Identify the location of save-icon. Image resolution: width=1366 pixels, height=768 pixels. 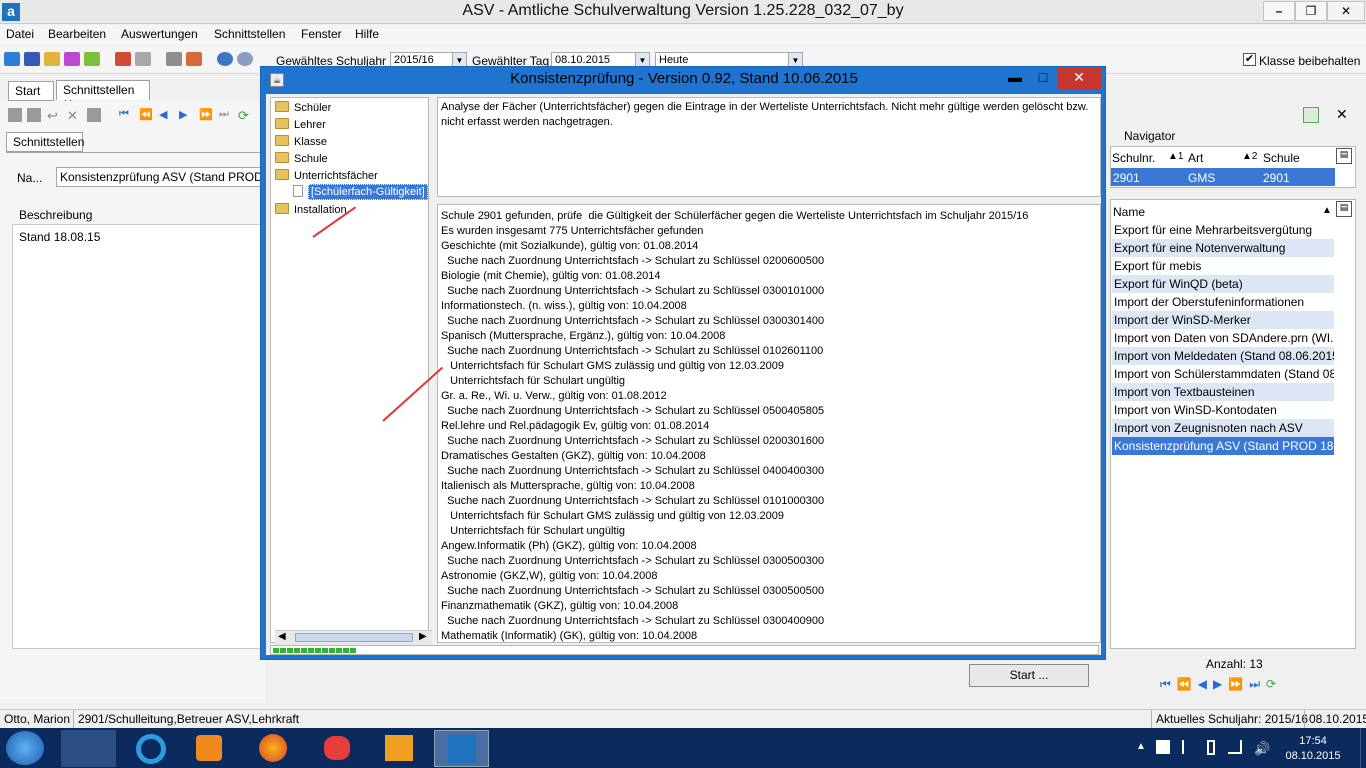
(15, 115).